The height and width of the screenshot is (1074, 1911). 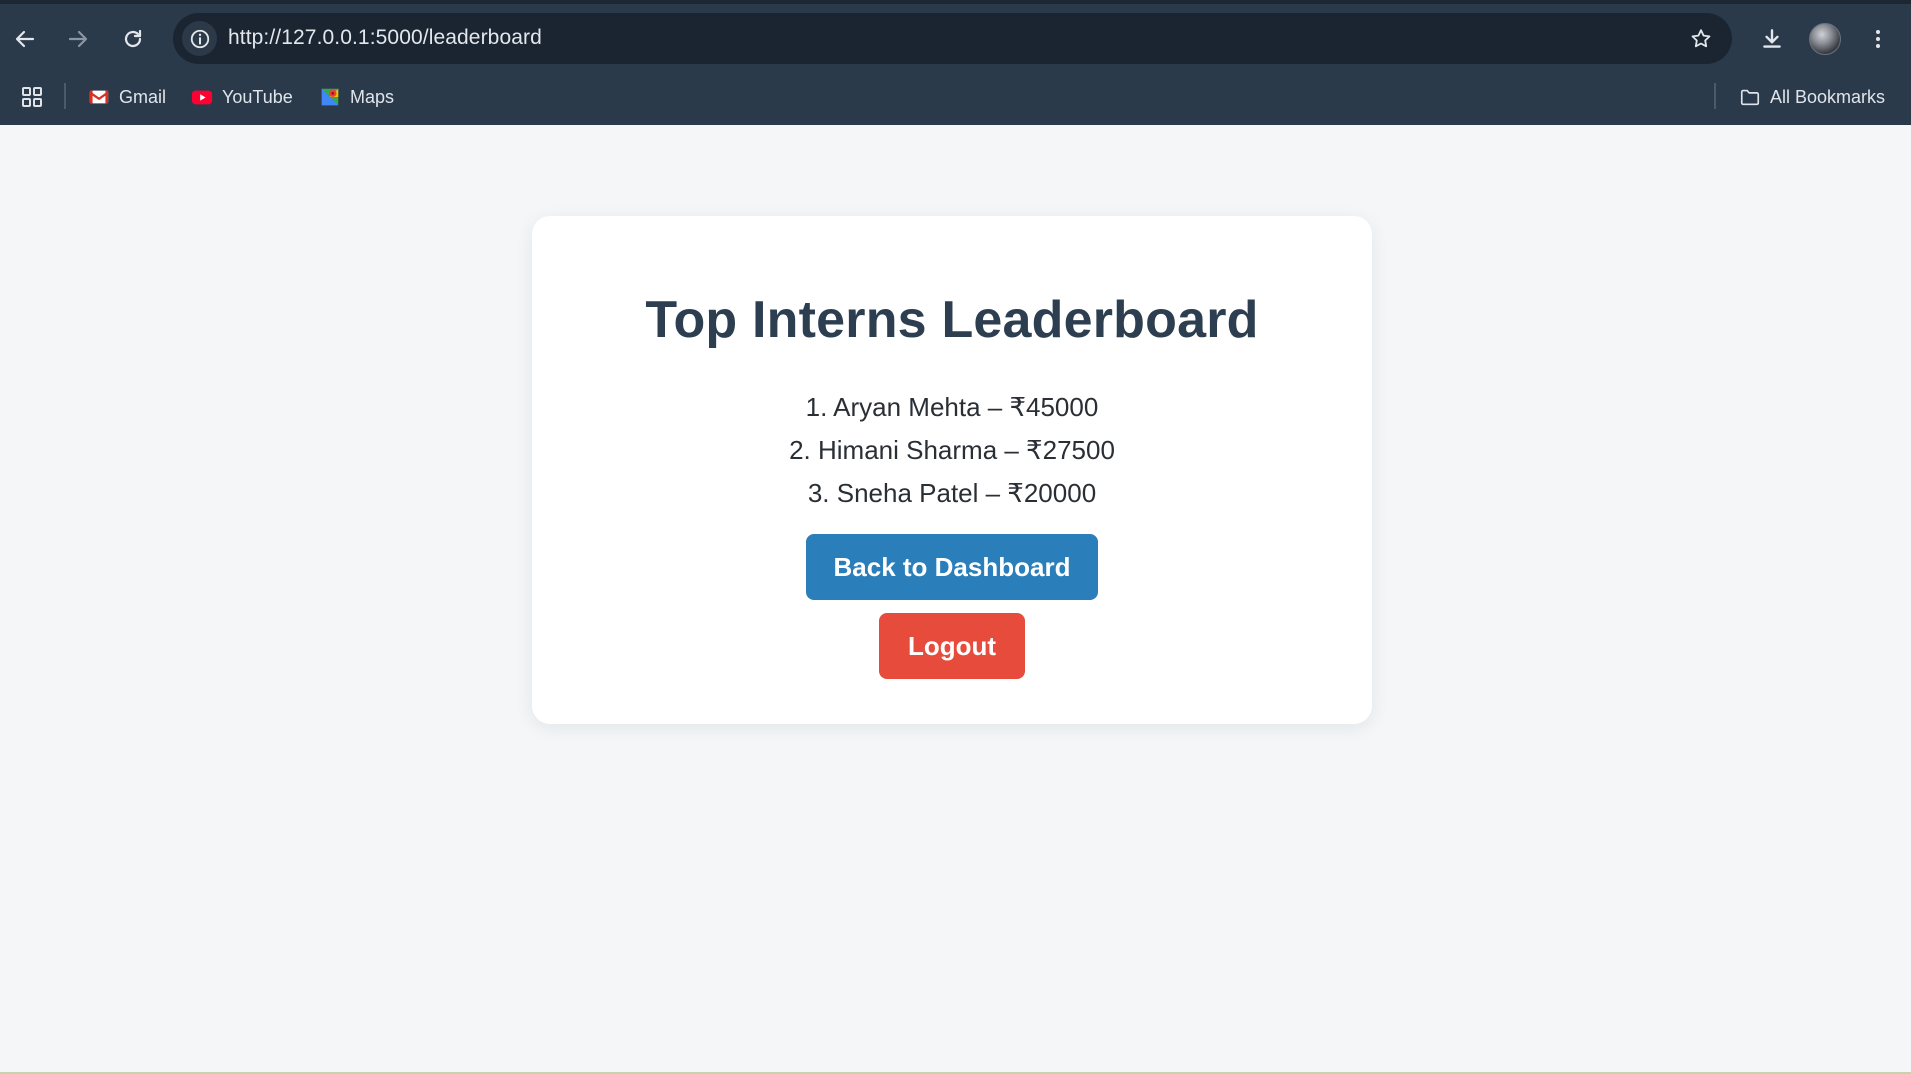 I want to click on arrow-left-icon, so click(x=25, y=39).